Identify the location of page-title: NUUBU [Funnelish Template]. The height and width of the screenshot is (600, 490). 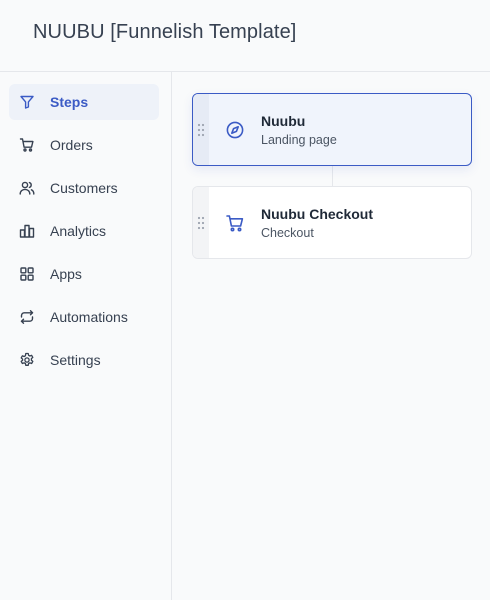
(165, 32).